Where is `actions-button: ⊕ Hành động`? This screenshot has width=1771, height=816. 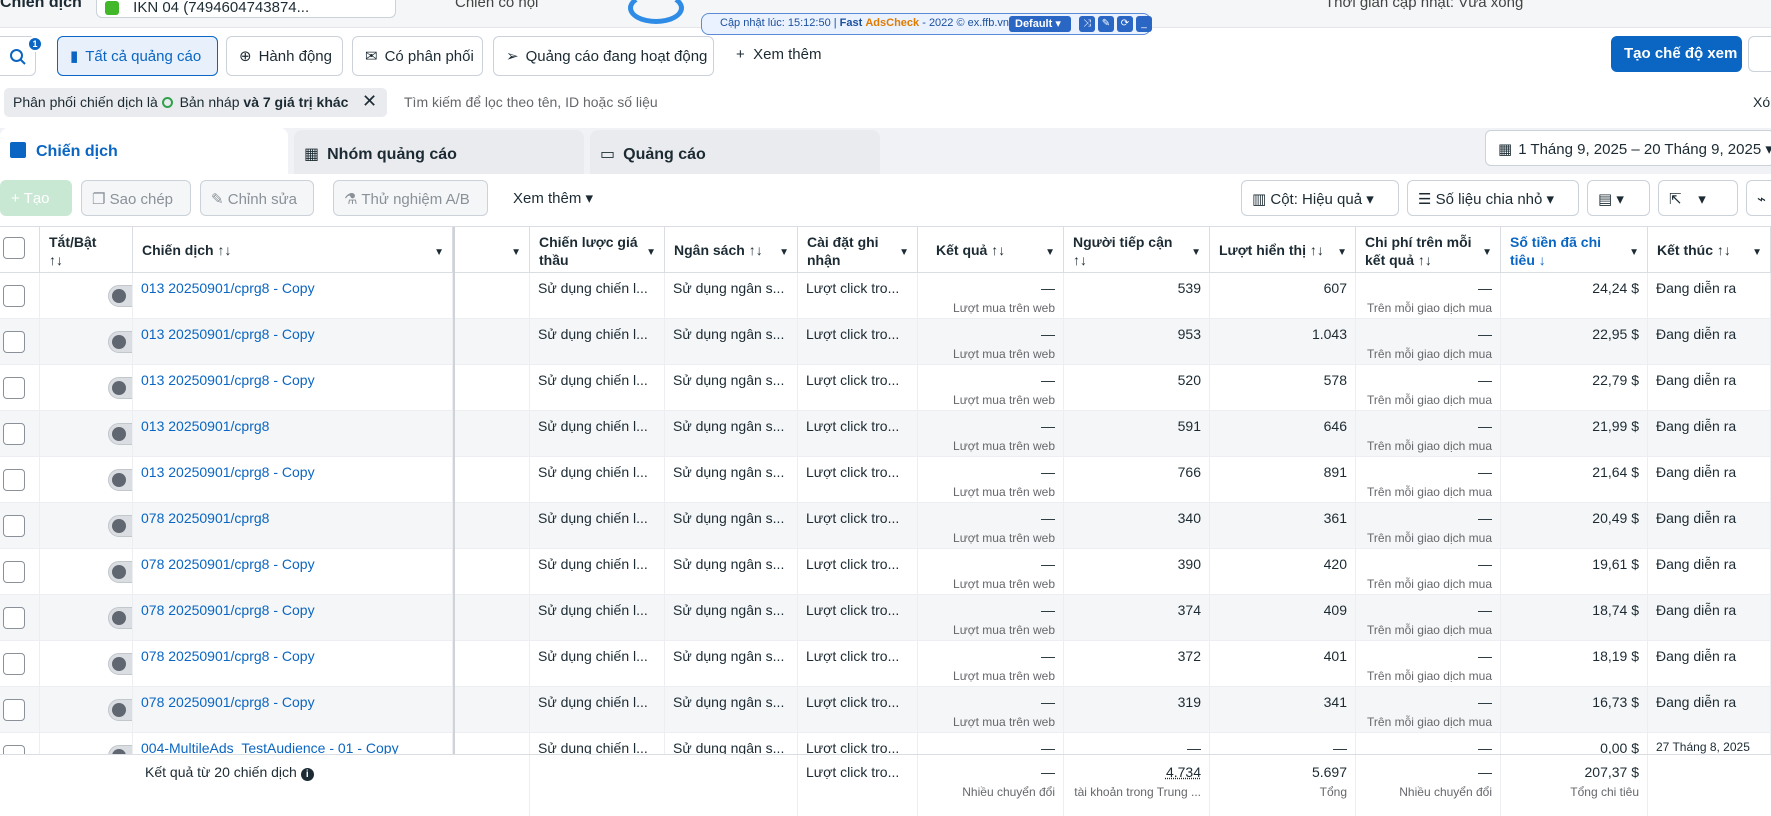 actions-button: ⊕ Hành động is located at coordinates (284, 56).